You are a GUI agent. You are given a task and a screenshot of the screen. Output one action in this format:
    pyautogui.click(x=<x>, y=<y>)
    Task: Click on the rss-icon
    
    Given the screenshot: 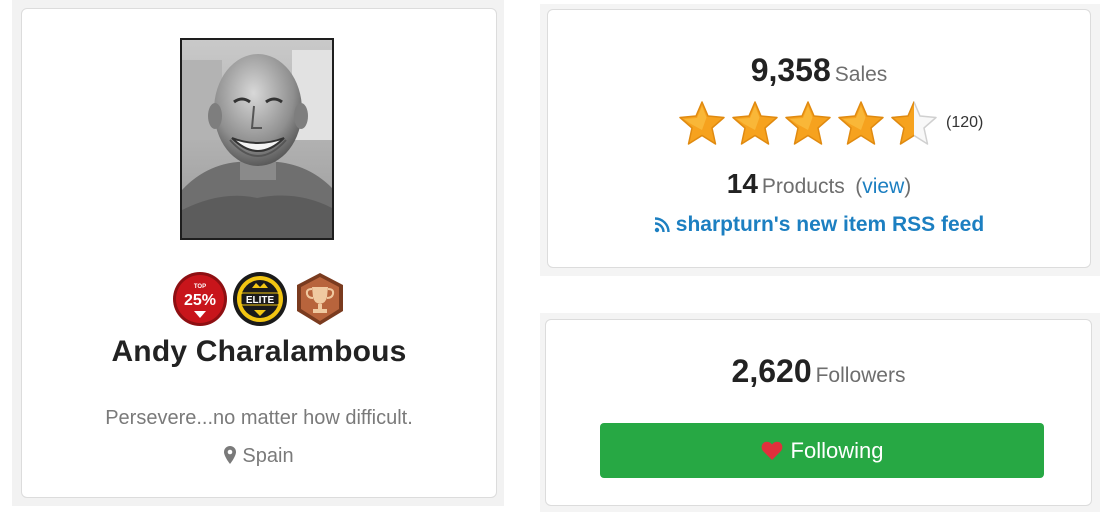 What is the action you would take?
    pyautogui.click(x=662, y=225)
    